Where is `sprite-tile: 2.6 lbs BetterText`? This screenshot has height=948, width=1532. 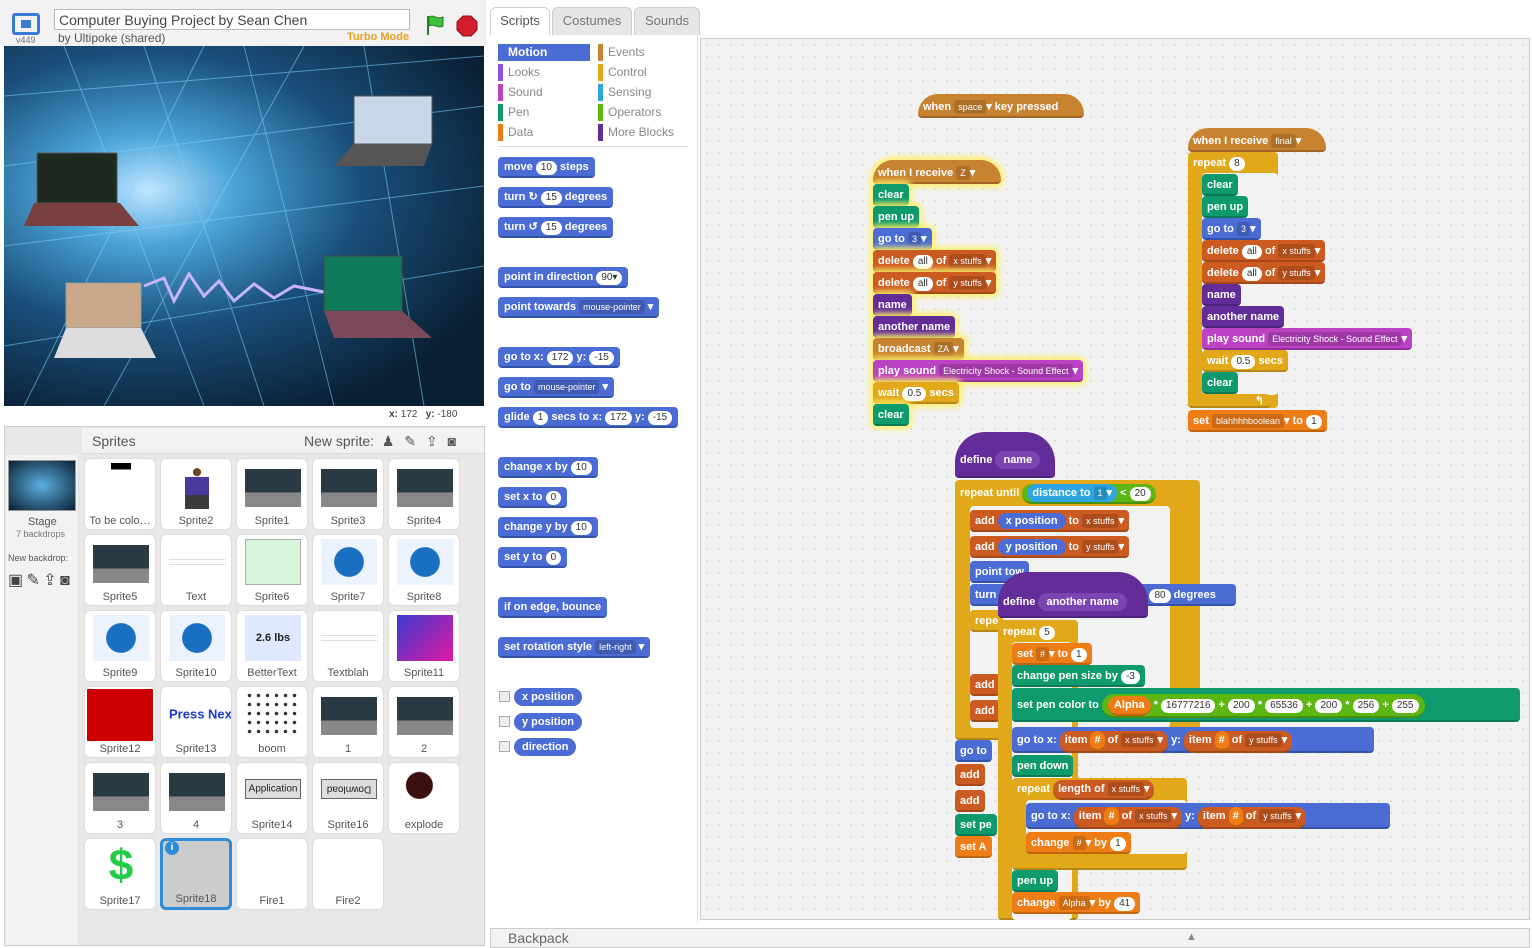
sprite-tile: 2.6 lbs BetterText is located at coordinates (272, 646).